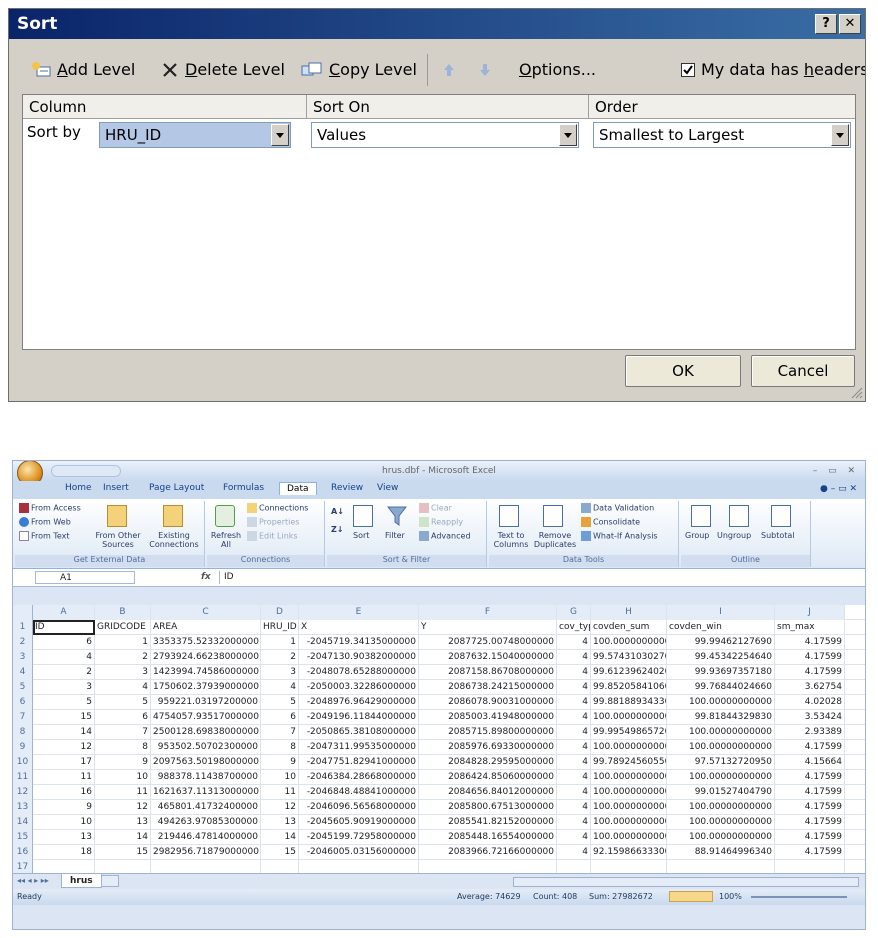  What do you see at coordinates (488, 687) in the screenshot?
I see `data-cell: 2086738.24215000000` at bounding box center [488, 687].